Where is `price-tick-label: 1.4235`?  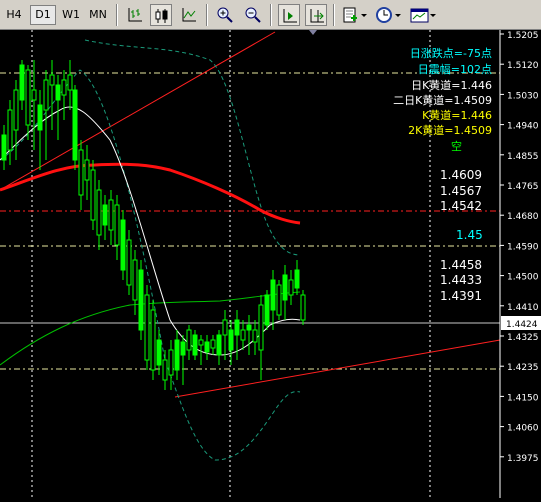
price-tick-label: 1.4235 is located at coordinates (523, 368).